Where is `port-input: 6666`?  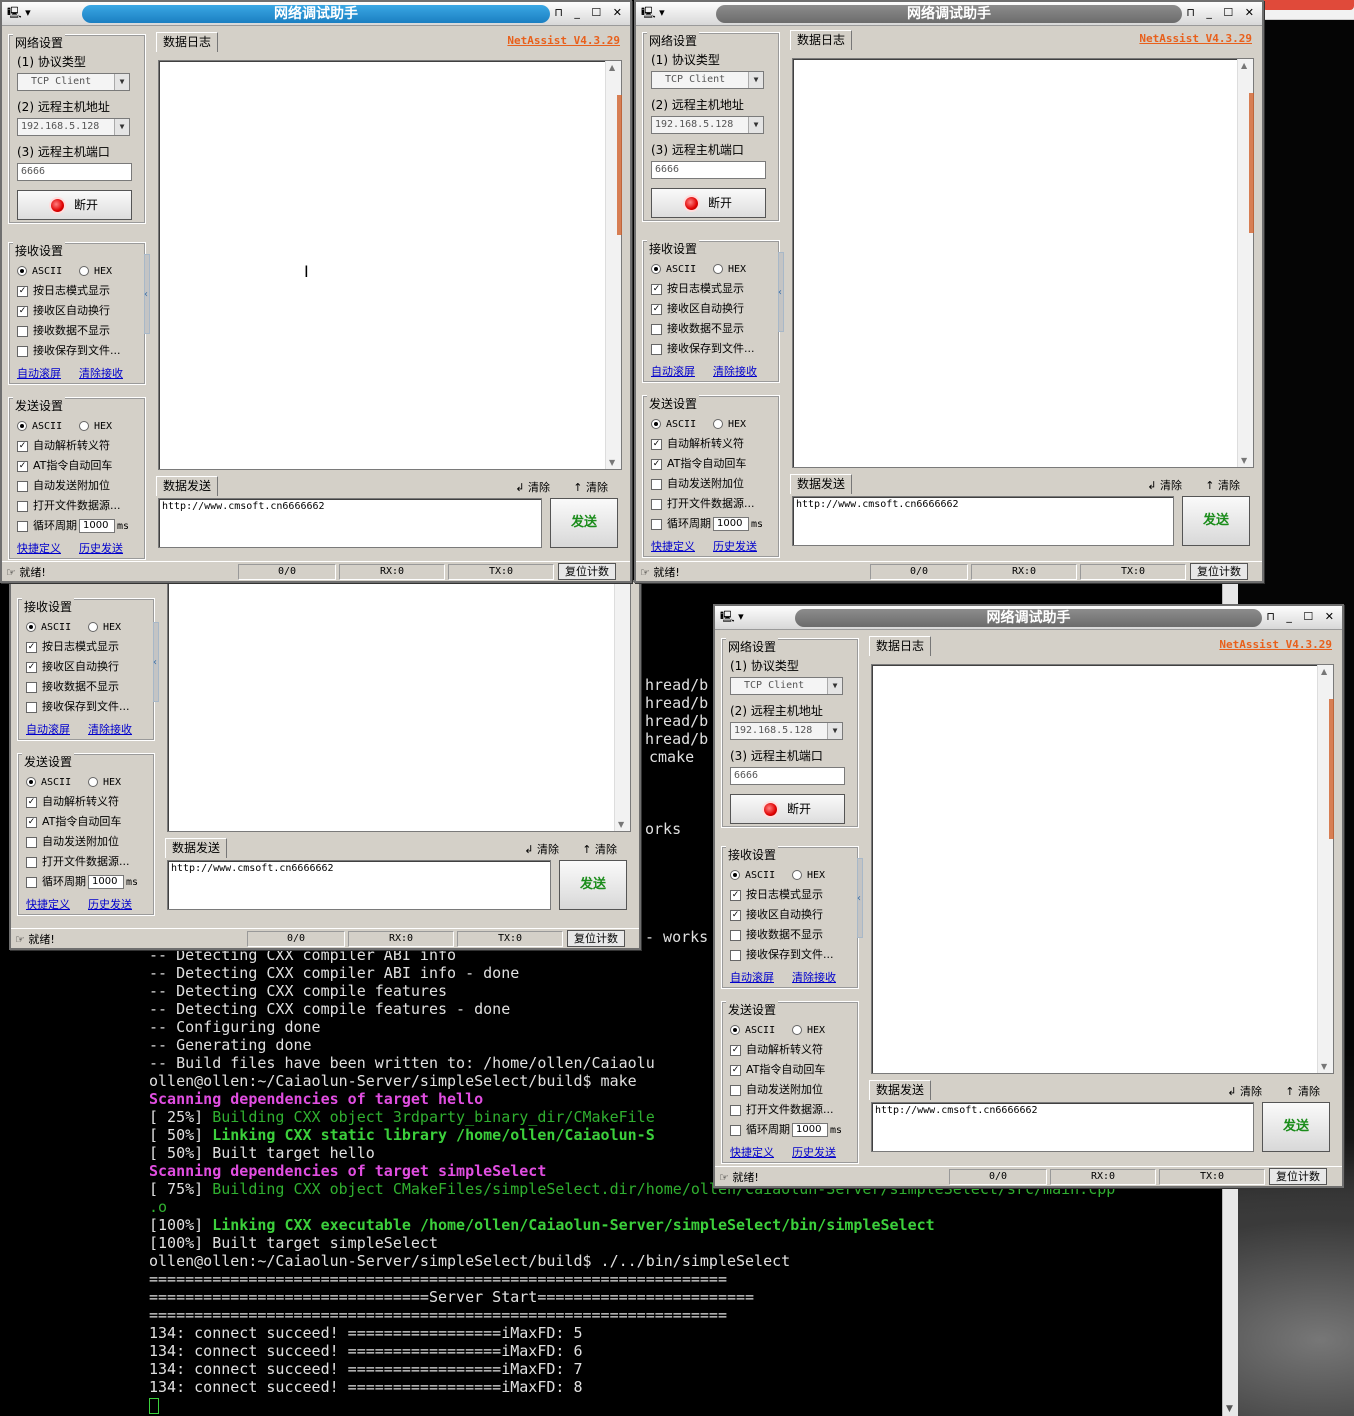
port-input: 6666 is located at coordinates (708, 170).